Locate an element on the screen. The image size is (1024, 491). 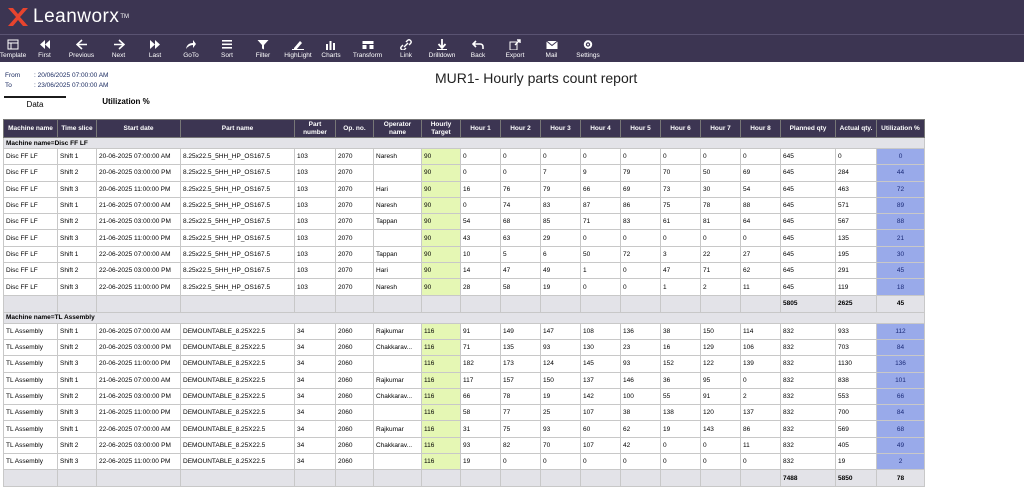
table-cell: 101 is located at coordinates (900, 380).